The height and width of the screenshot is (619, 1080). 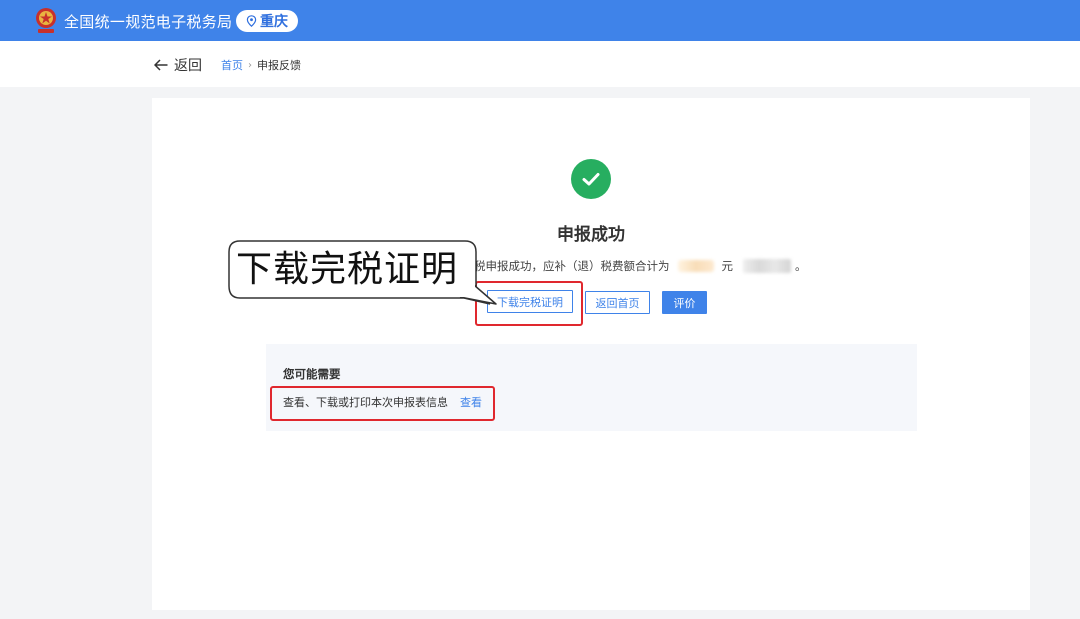 What do you see at coordinates (801, 266) in the screenshot?
I see `result-message-suffix: 。` at bounding box center [801, 266].